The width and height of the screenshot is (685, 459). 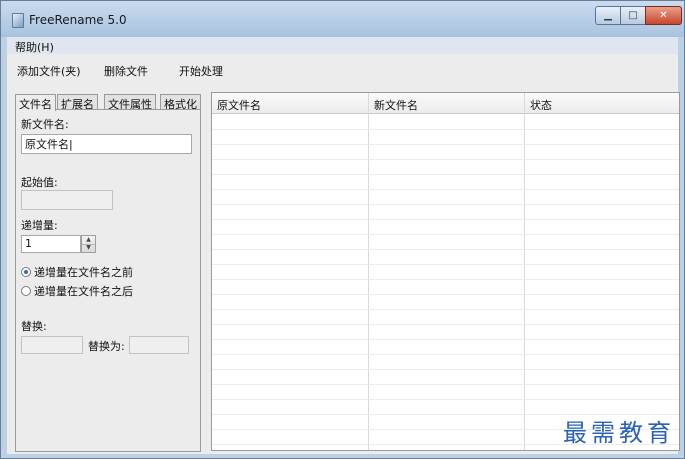 What do you see at coordinates (18, 20) in the screenshot?
I see `app-icon` at bounding box center [18, 20].